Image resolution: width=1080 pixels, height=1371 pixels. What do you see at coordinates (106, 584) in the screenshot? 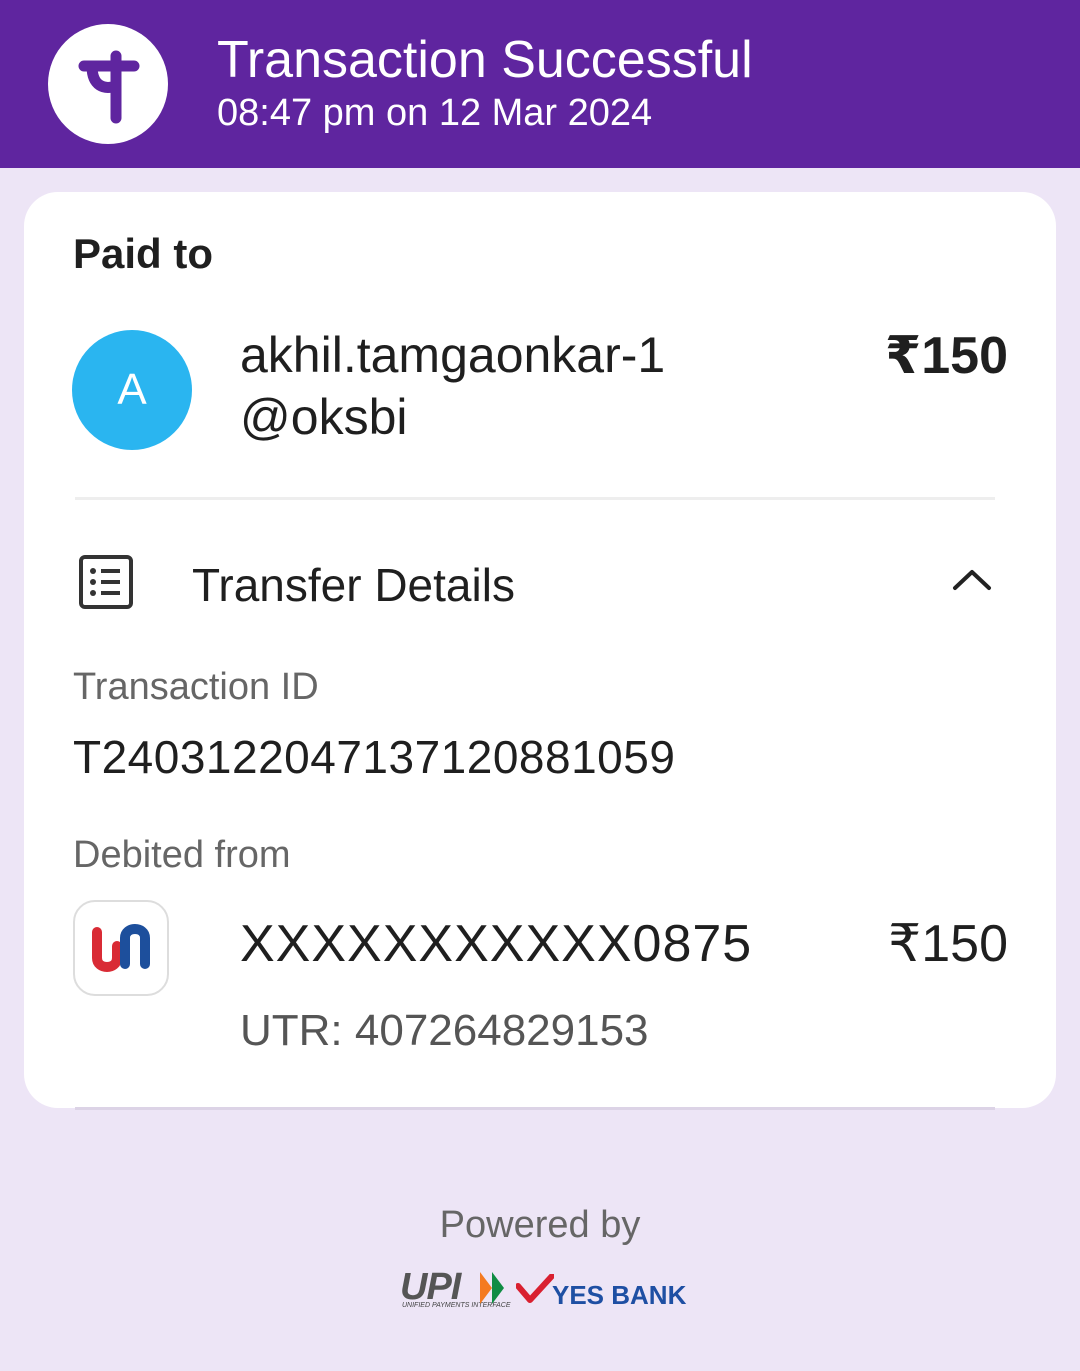
I see `receipt-list-icon` at bounding box center [106, 584].